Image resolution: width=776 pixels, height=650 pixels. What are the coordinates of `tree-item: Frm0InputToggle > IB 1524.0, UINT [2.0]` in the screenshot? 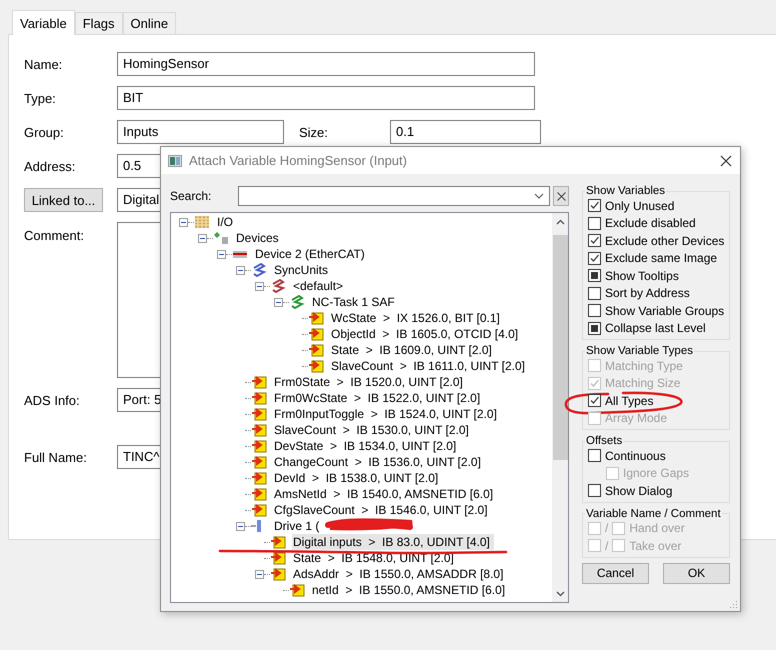 It's located at (385, 414).